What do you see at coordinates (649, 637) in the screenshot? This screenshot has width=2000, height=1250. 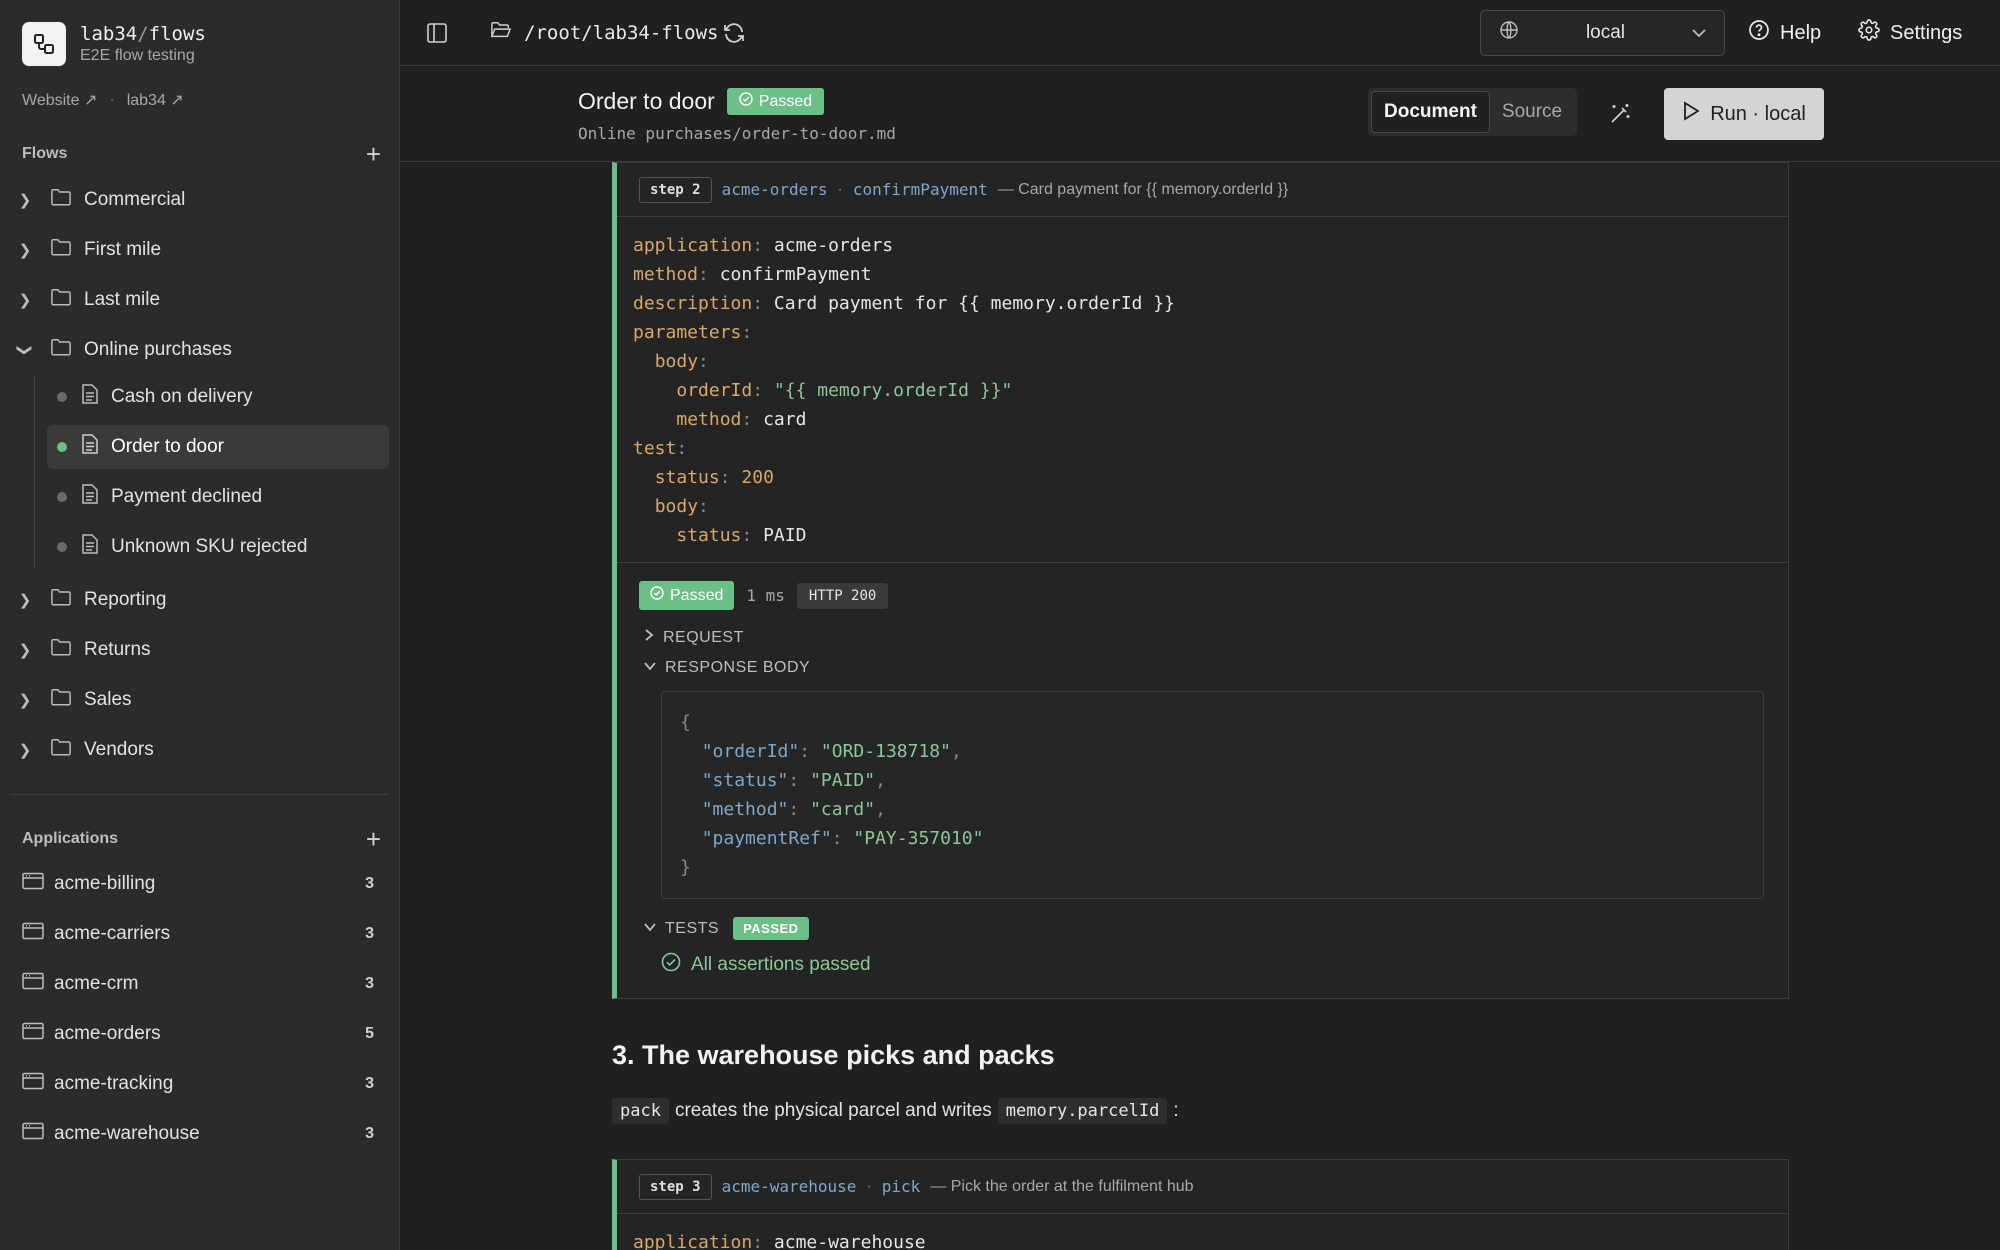 I see `chevron-right-icon` at bounding box center [649, 637].